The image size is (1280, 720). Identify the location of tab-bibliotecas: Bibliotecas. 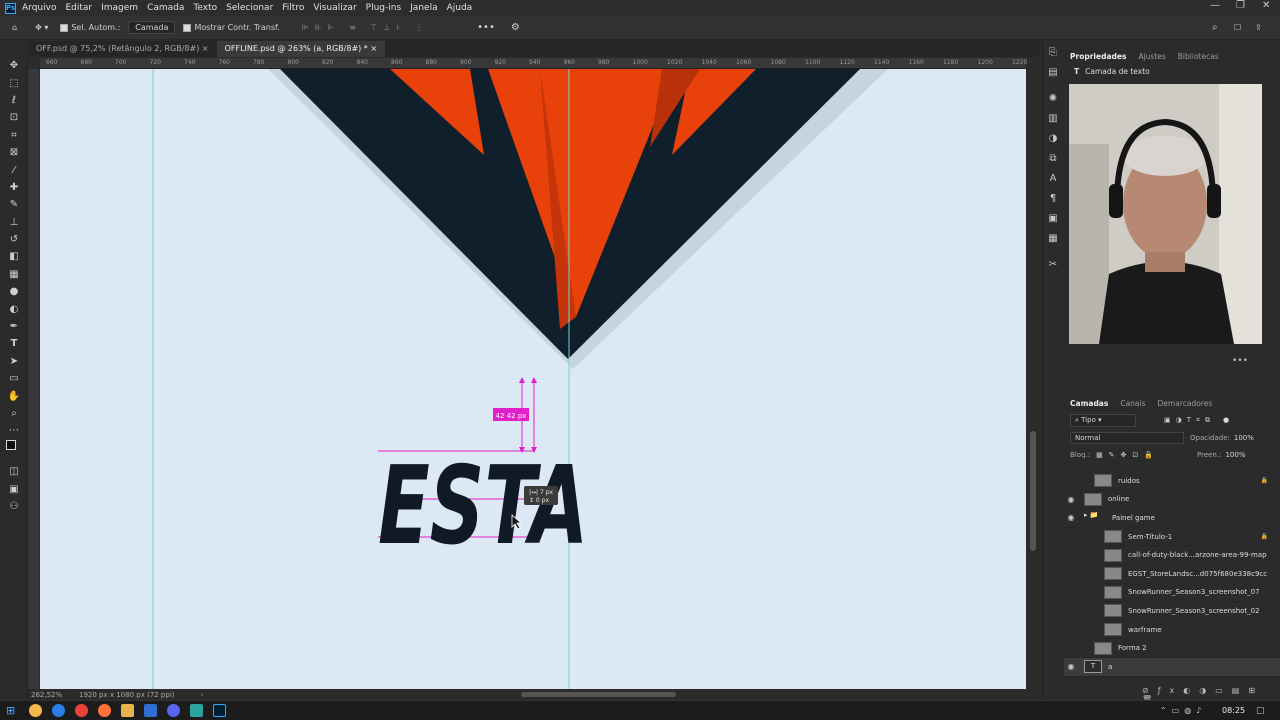
(1198, 56).